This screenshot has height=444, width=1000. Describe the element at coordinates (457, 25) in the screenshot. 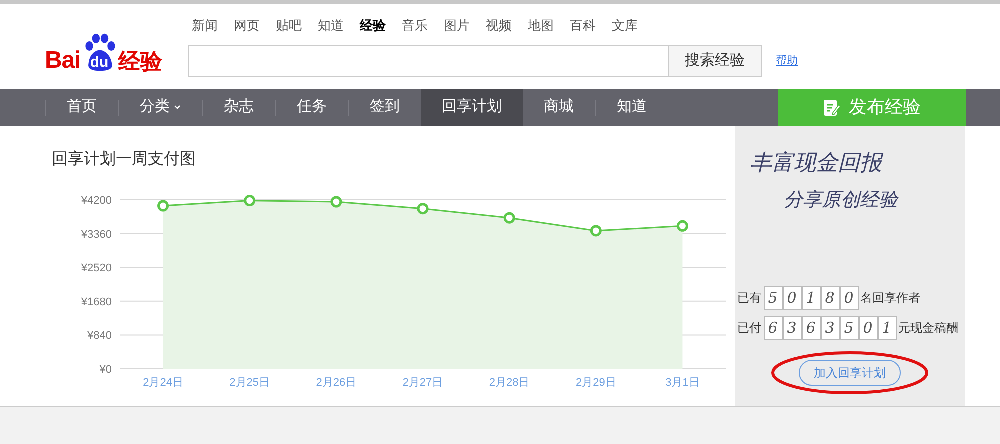

I see `top-link: 图片` at that location.